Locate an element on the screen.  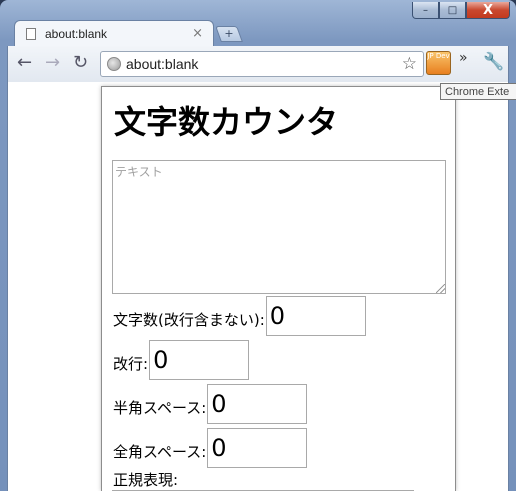
popup-title: 文字数カウンタ is located at coordinates (226, 122).